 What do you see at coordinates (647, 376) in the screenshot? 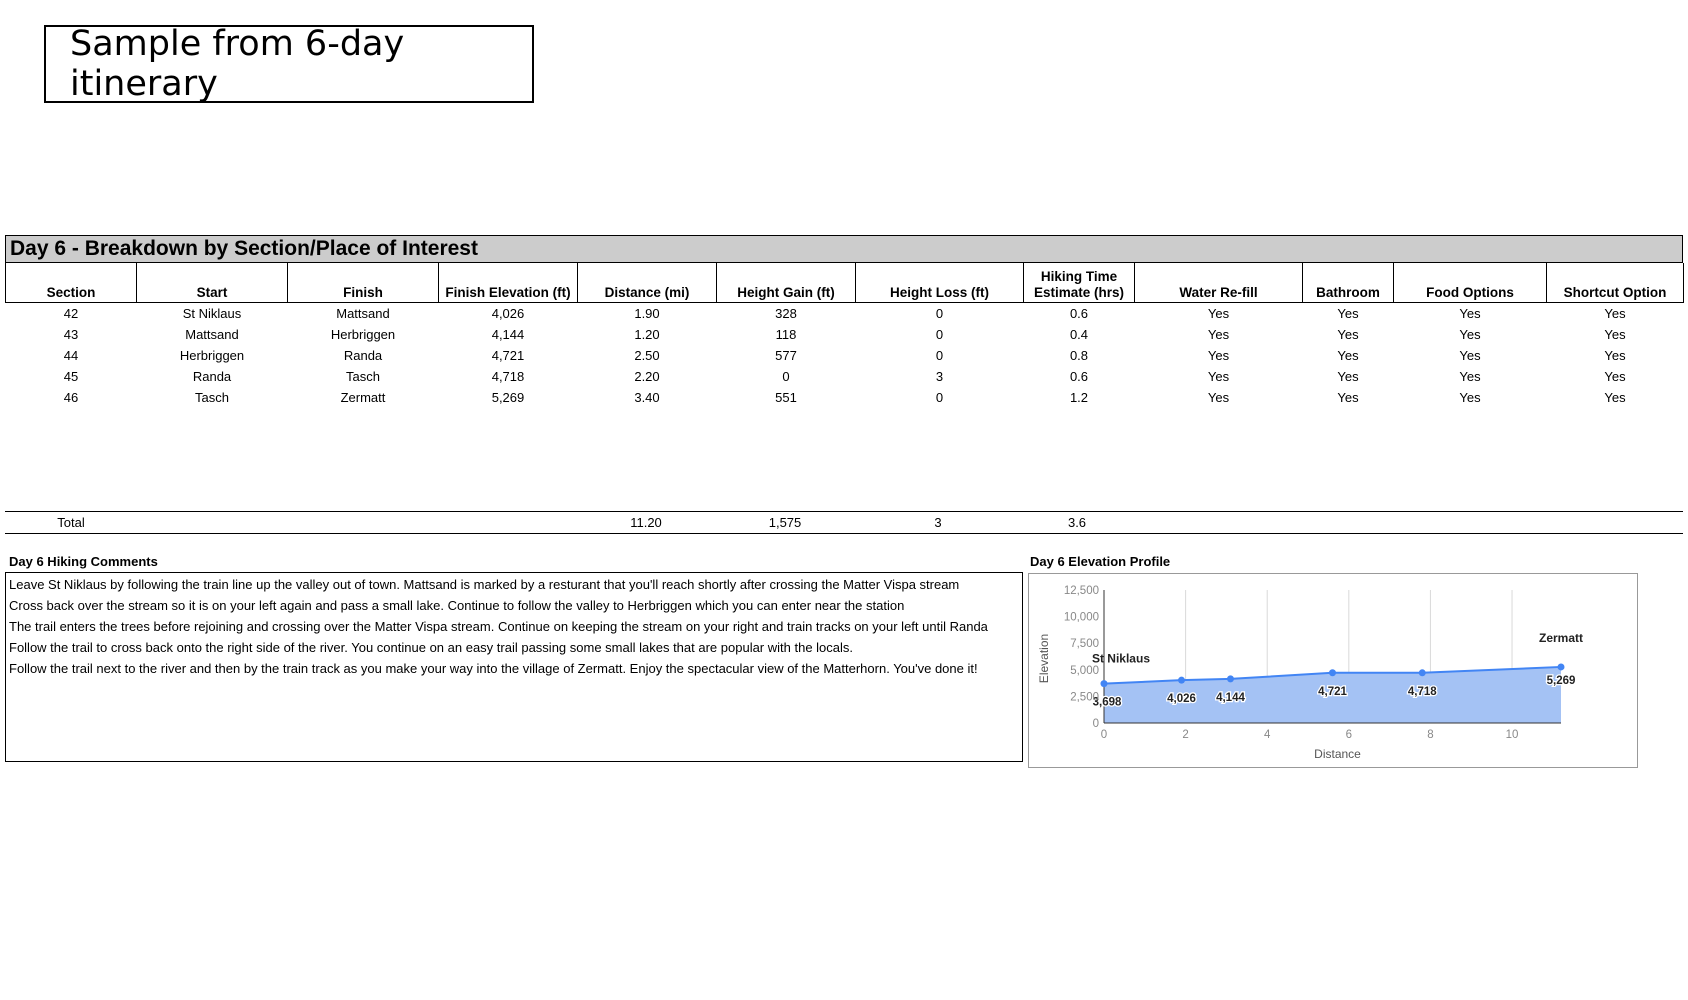
I see `table-cell: 2.20` at bounding box center [647, 376].